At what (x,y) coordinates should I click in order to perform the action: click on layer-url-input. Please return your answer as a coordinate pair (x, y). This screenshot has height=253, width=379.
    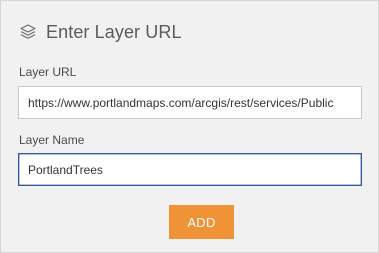
    Looking at the image, I should click on (190, 102).